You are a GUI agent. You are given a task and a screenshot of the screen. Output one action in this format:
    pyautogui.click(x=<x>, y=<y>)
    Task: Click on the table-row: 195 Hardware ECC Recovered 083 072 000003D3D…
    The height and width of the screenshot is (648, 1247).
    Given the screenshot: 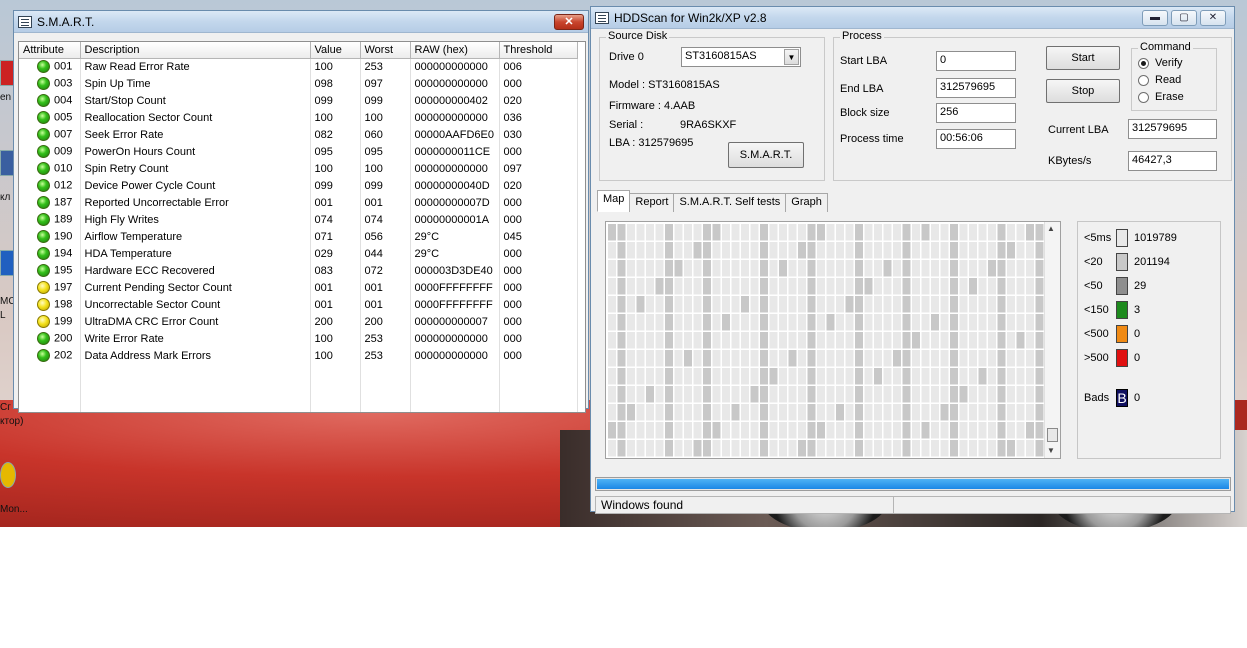 What is the action you would take?
    pyautogui.click(x=298, y=270)
    